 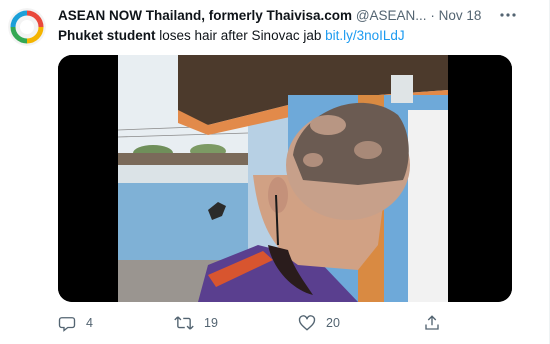 What do you see at coordinates (307, 323) in the screenshot?
I see `like-icon` at bounding box center [307, 323].